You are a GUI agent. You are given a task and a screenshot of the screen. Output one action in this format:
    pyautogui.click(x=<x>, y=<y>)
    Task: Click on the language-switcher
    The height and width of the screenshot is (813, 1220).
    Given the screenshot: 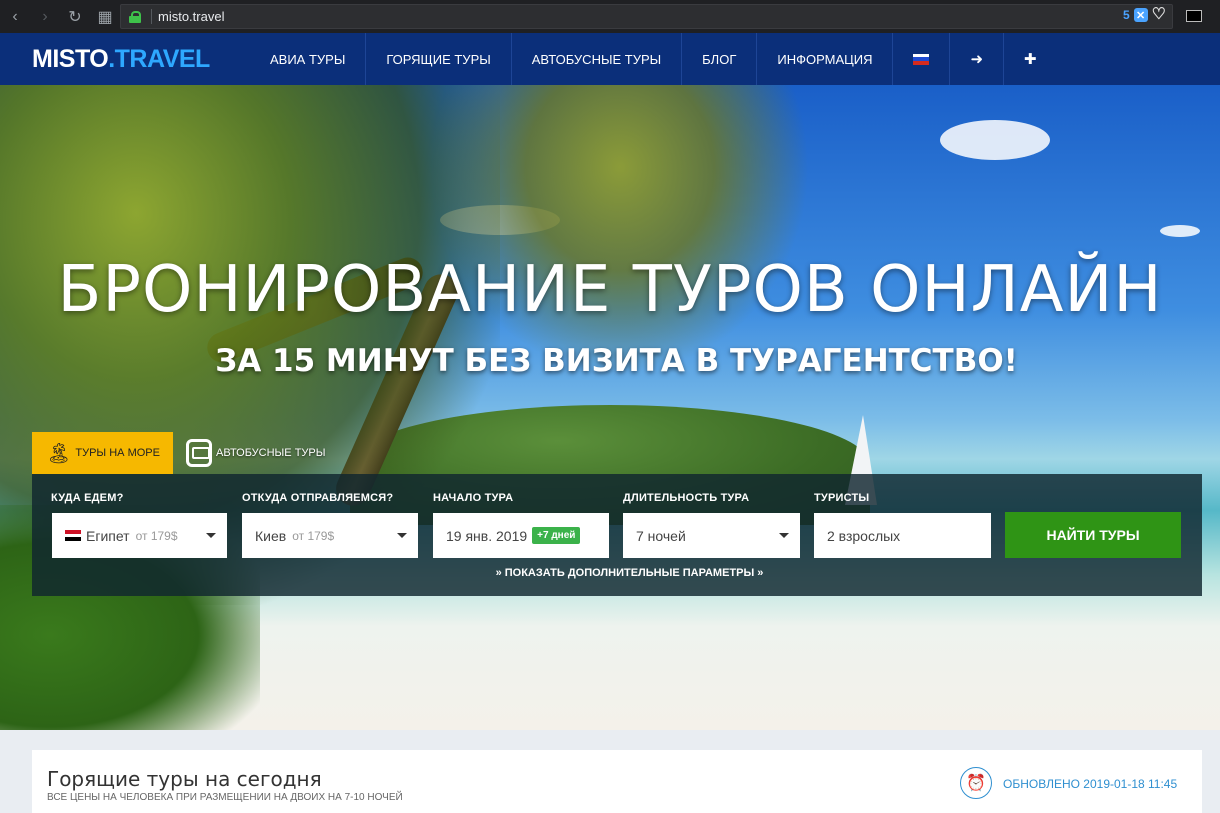 What is the action you would take?
    pyautogui.click(x=922, y=59)
    